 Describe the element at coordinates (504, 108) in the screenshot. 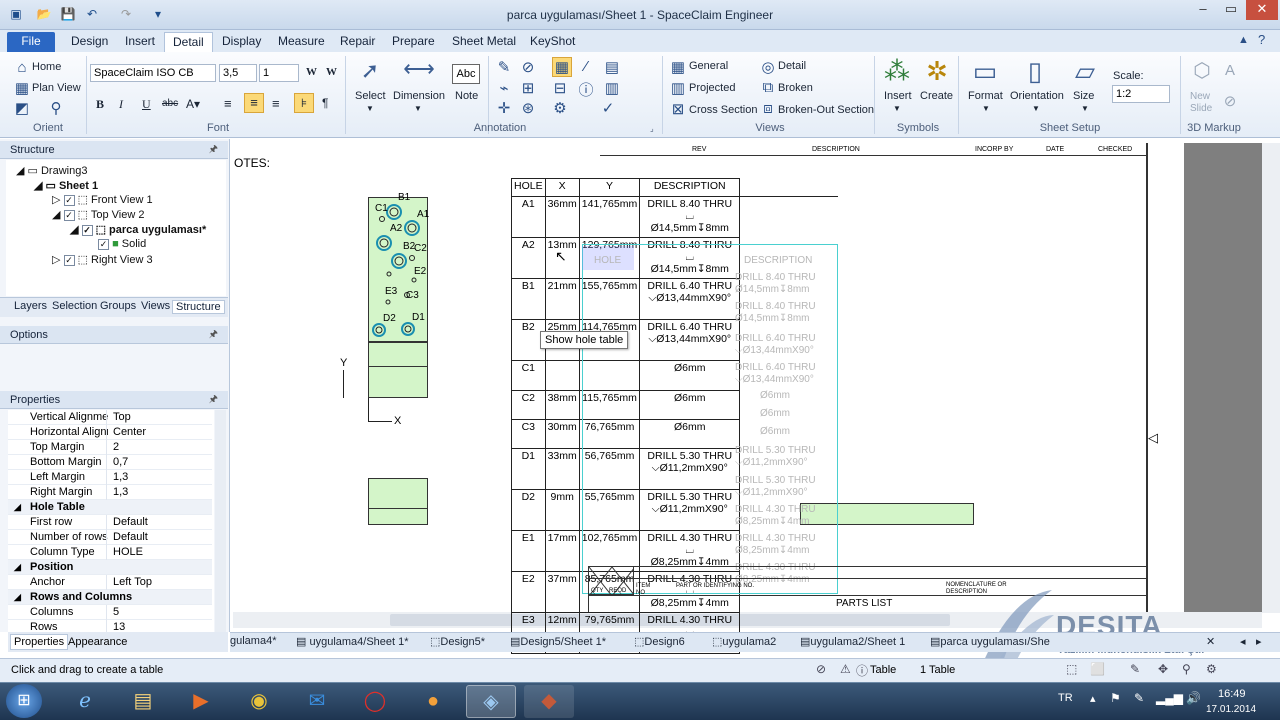

I see `center-mark-icon: ✛` at that location.